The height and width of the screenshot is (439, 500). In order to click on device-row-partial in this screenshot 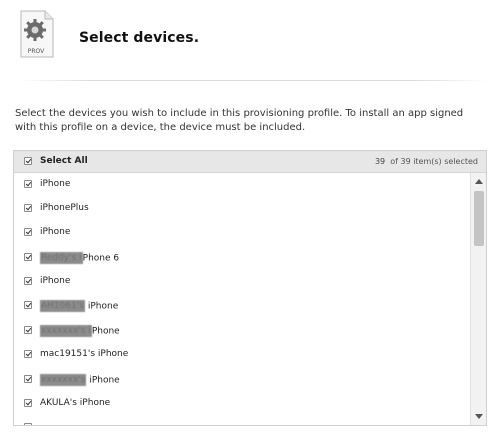, I will do `click(241, 420)`.